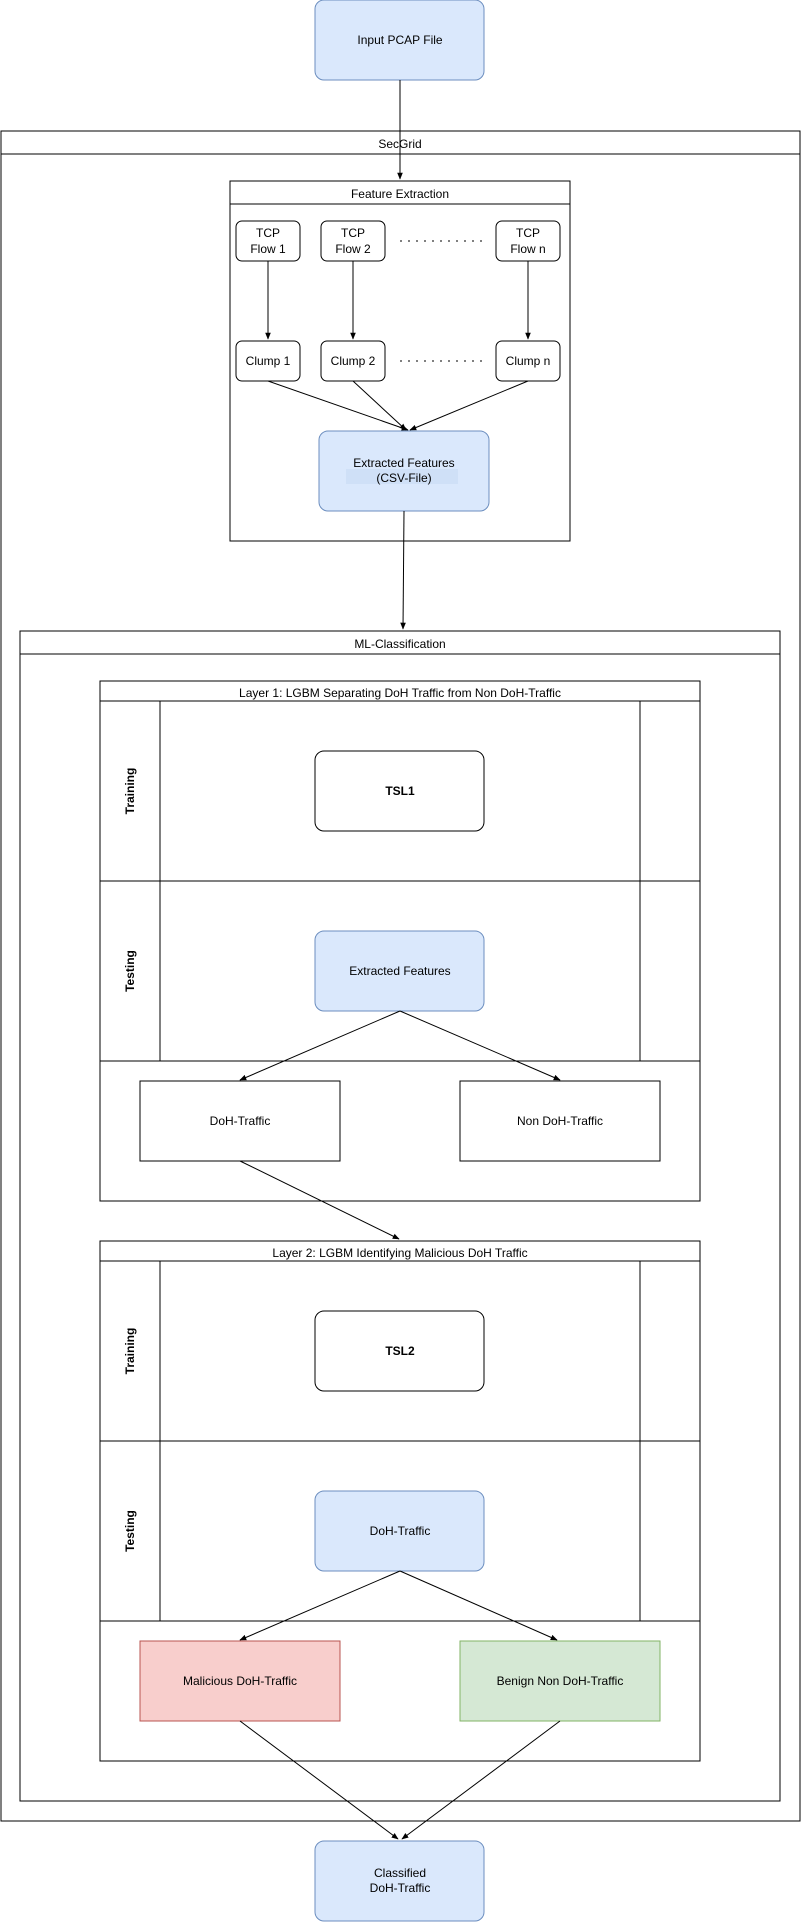  Describe the element at coordinates (130, 1531) in the screenshot. I see `layer2-testing-label: Testing` at that location.